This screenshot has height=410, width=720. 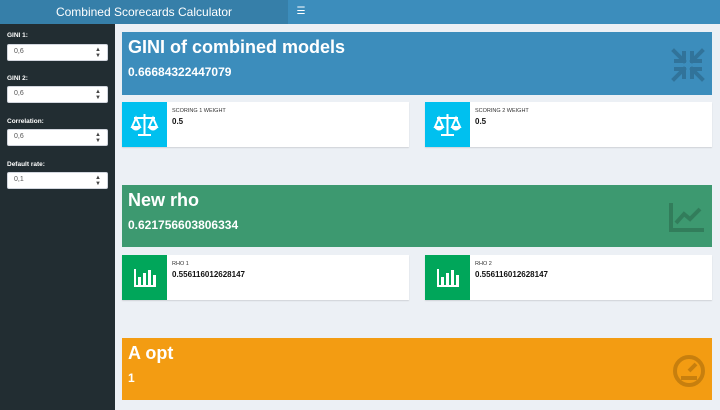 What do you see at coordinates (131, 378) in the screenshot?
I see `aopt-value: 1` at bounding box center [131, 378].